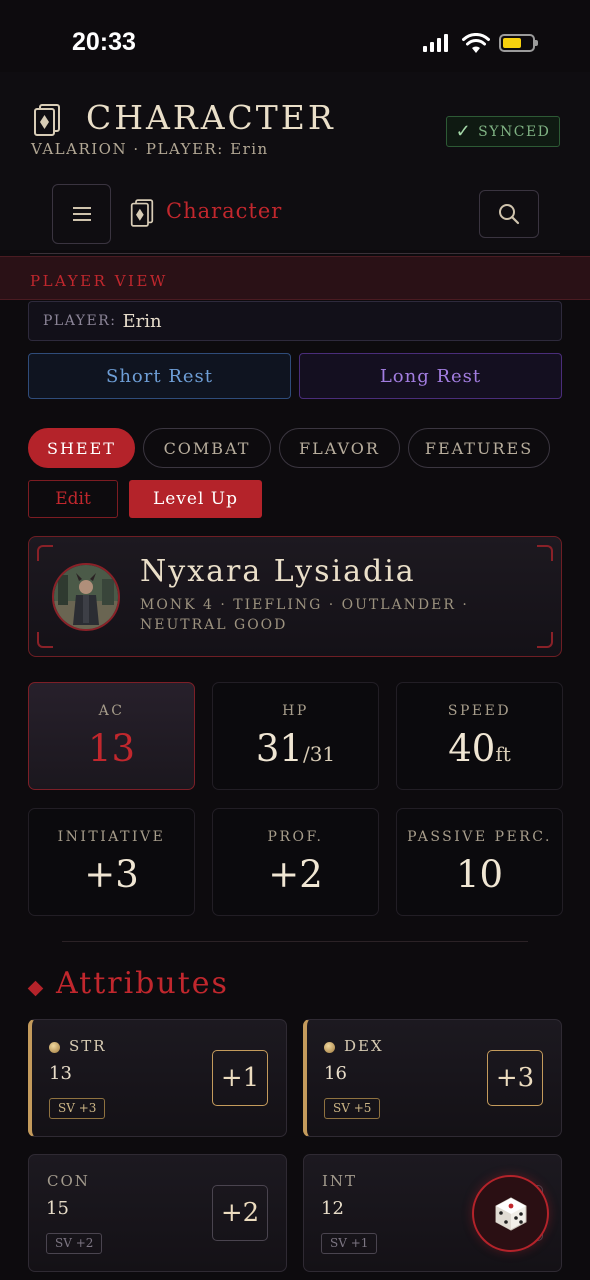  I want to click on level-up-button: Level Up, so click(195, 499).